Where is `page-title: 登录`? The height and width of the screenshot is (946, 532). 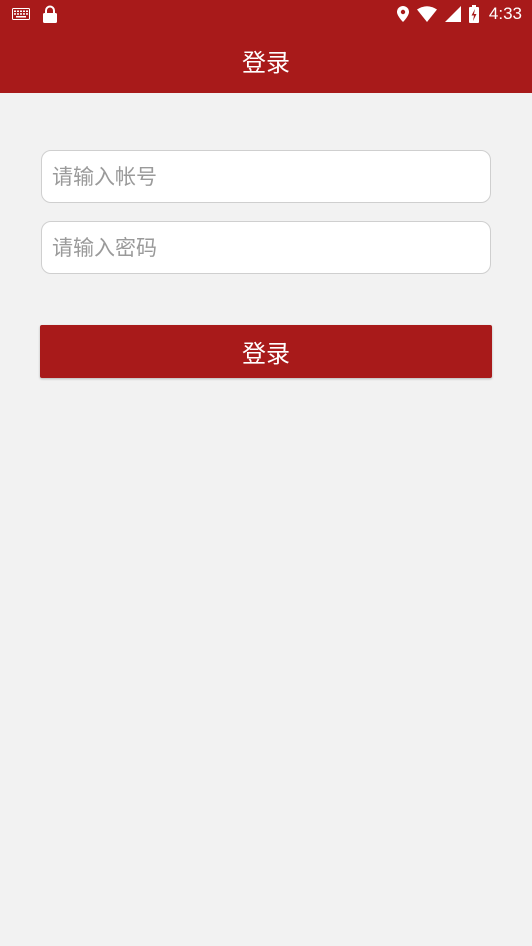
page-title: 登录 is located at coordinates (266, 63).